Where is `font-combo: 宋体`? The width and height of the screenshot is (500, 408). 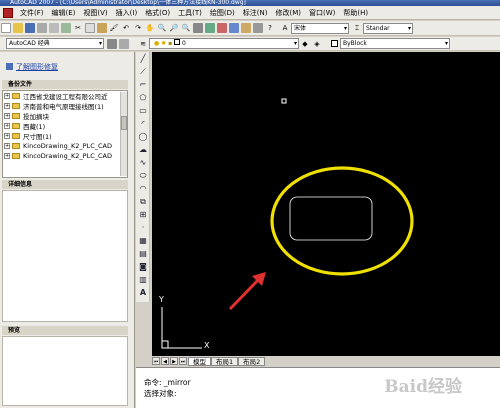
font-combo: 宋体 is located at coordinates (320, 28).